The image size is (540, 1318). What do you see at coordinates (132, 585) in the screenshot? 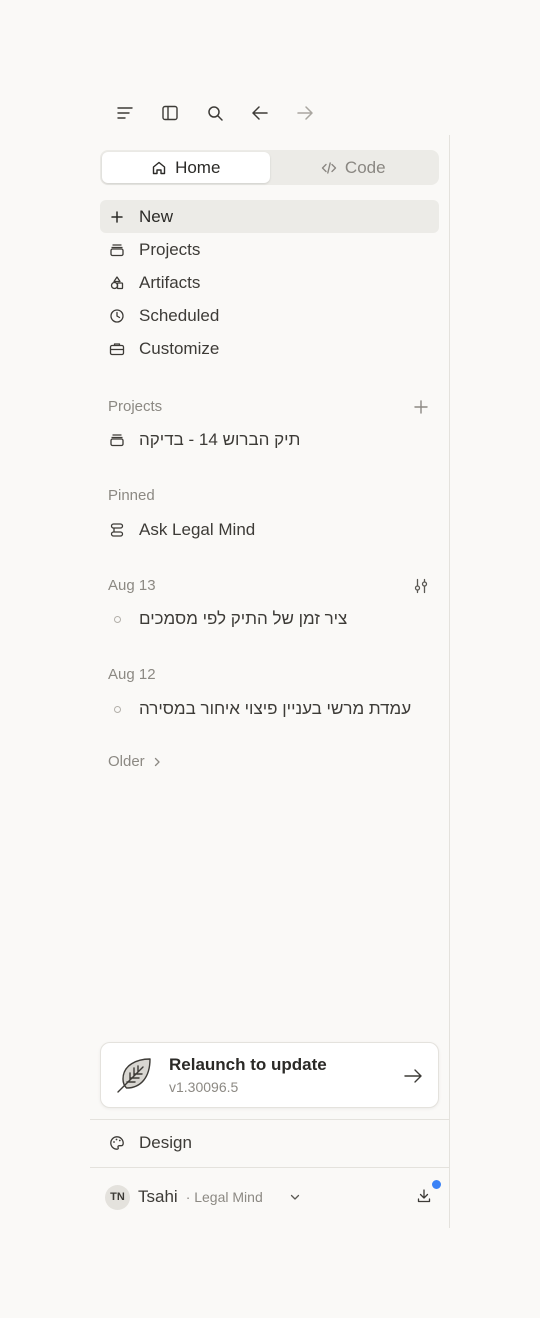
I see `history-date-label: Aug 13` at bounding box center [132, 585].